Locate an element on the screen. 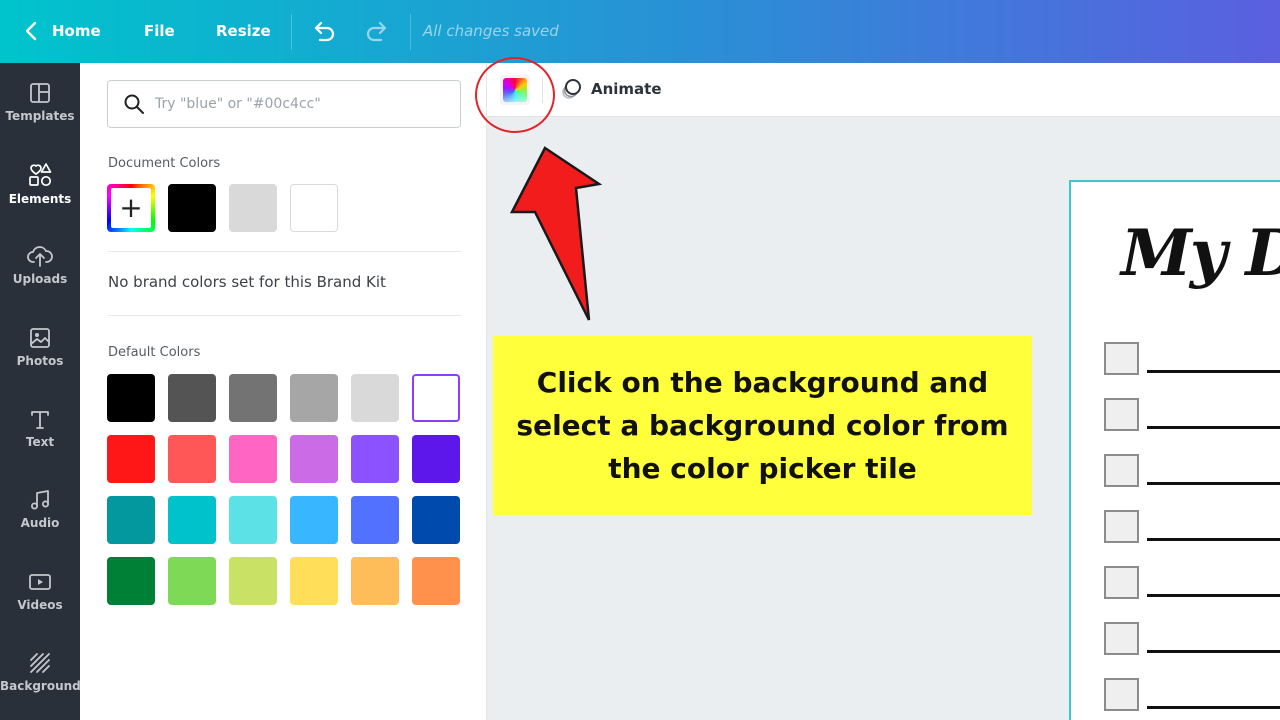 This screenshot has width=1280, height=720. sidebar-item-label: Text is located at coordinates (40, 442).